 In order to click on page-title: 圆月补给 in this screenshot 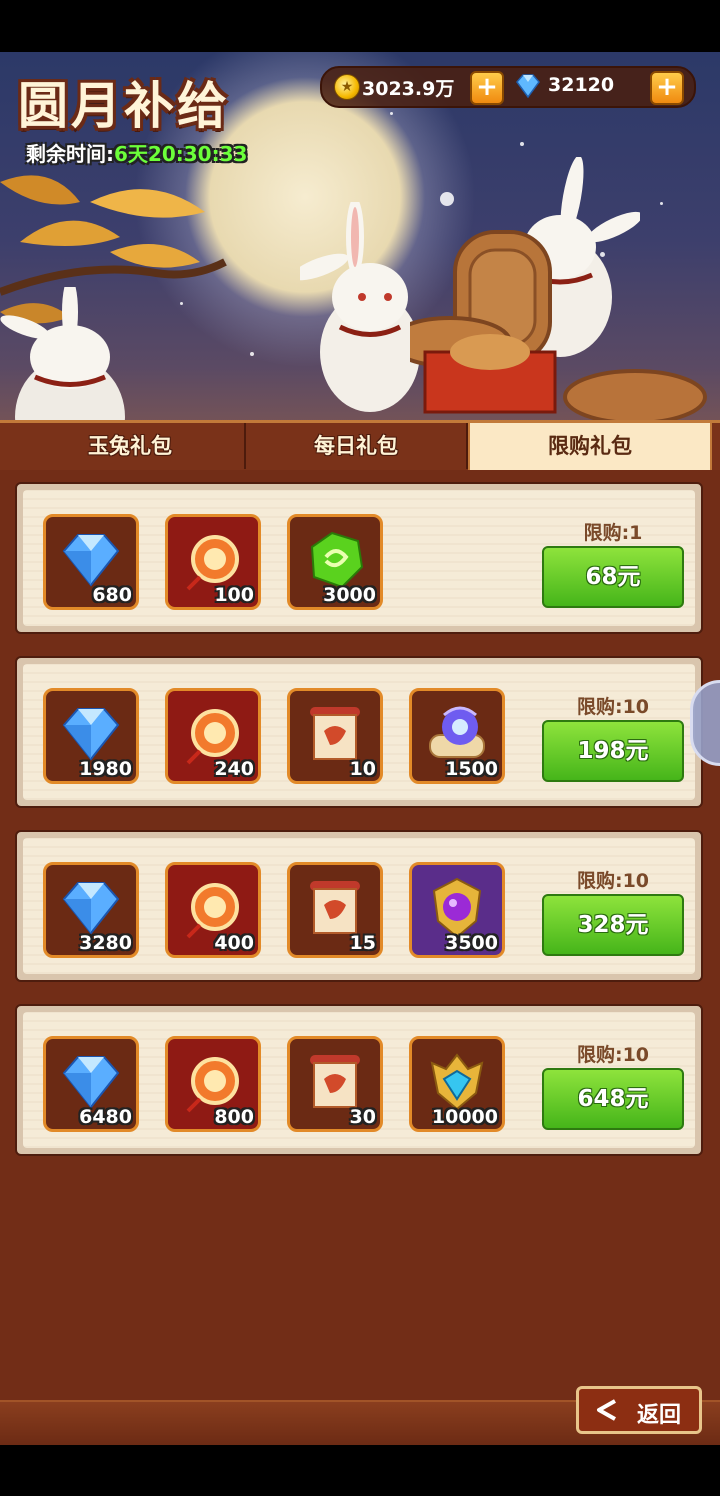, I will do `click(124, 106)`.